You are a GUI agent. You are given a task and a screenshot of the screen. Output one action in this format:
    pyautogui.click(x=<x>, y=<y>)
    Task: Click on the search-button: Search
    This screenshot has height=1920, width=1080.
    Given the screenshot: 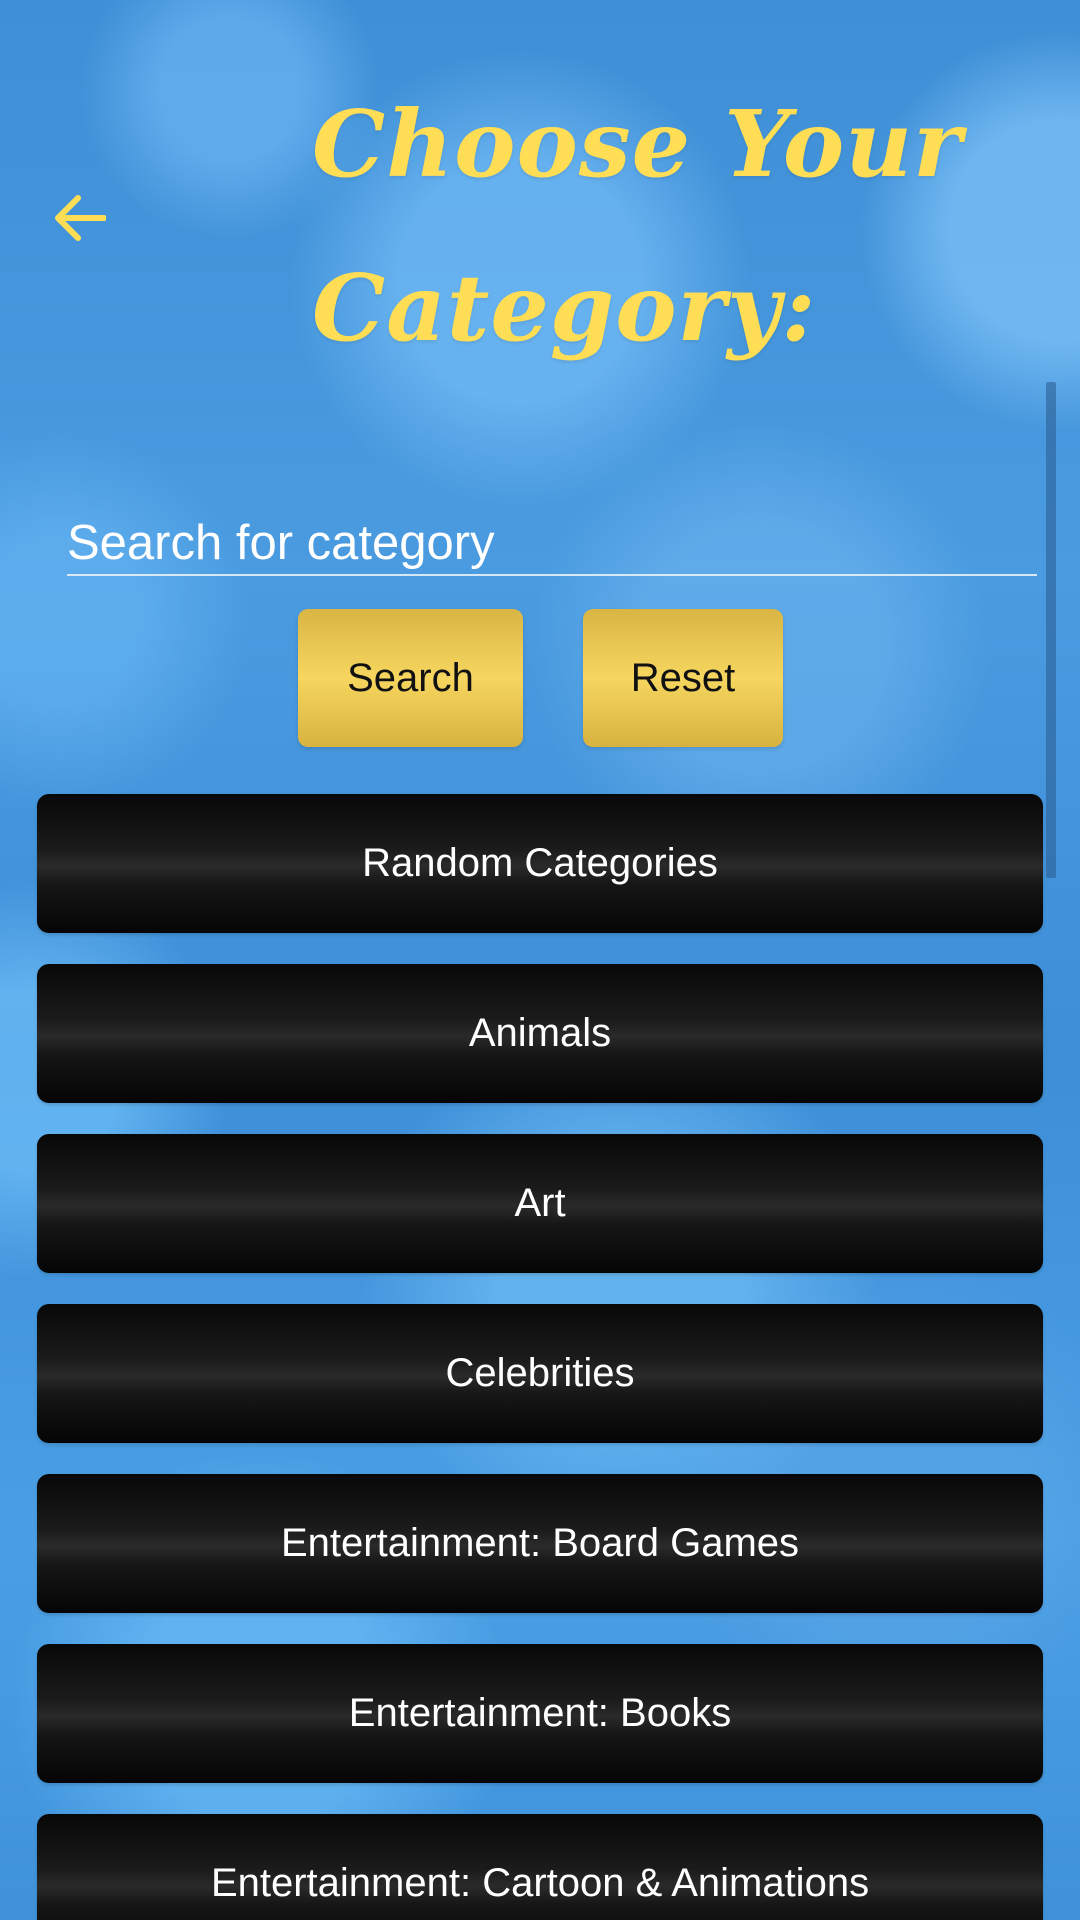 What is the action you would take?
    pyautogui.click(x=410, y=678)
    